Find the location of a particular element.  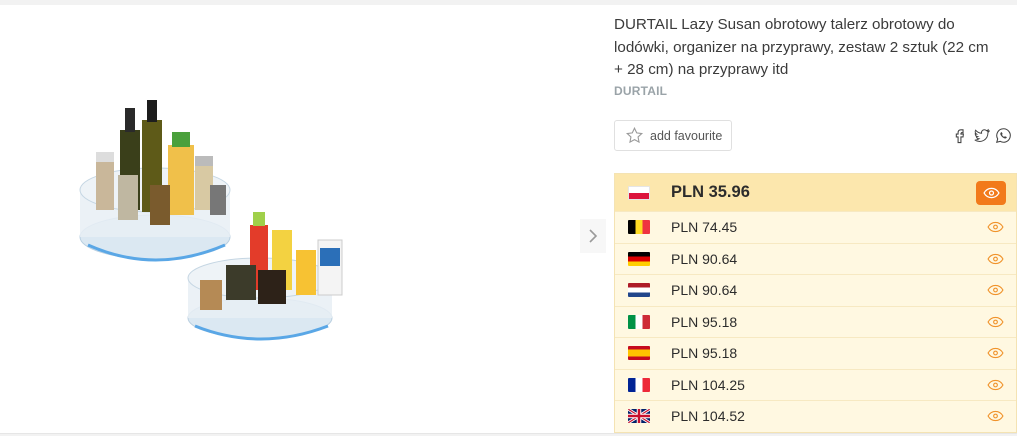

share-buttons is located at coordinates (981, 135).